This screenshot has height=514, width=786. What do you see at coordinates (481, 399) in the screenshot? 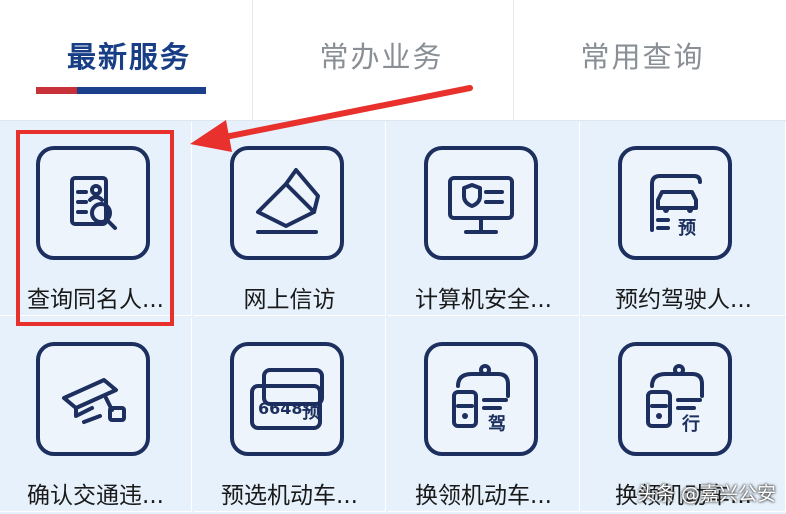
I see `vehicle-driving-icon: 驾` at bounding box center [481, 399].